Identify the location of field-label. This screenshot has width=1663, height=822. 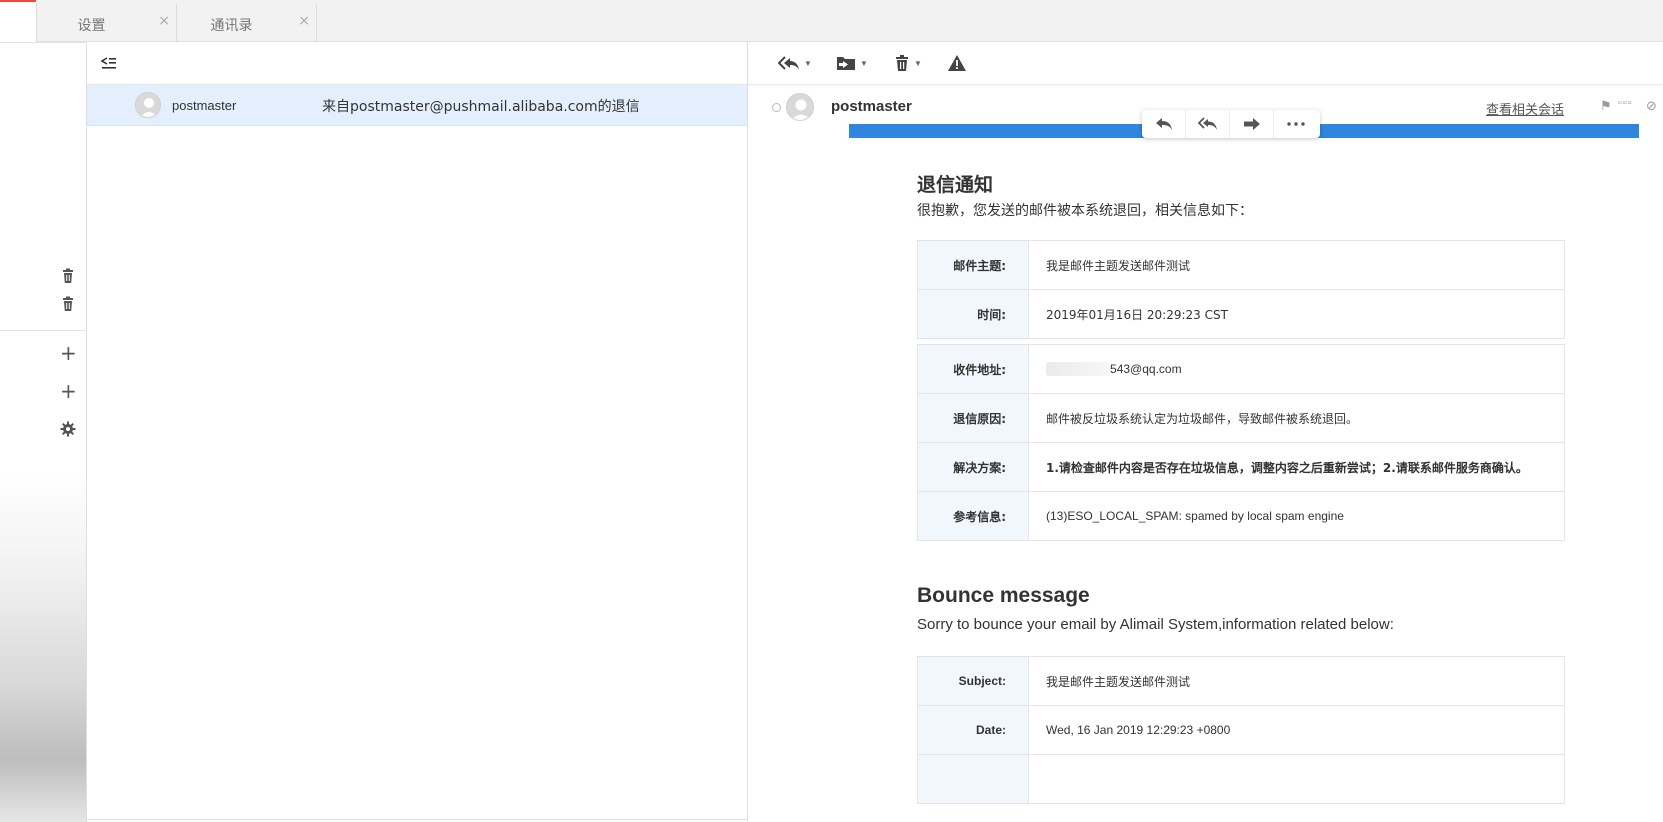
(973, 779).